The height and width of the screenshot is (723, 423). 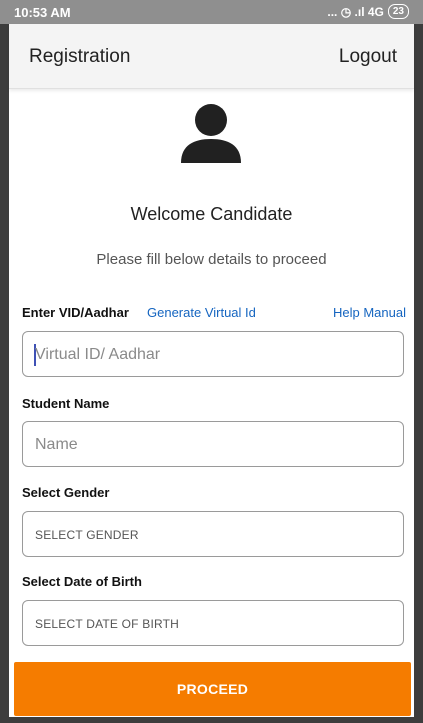 What do you see at coordinates (213, 623) in the screenshot?
I see `dob-select: SELECT DATE OF BIRTH` at bounding box center [213, 623].